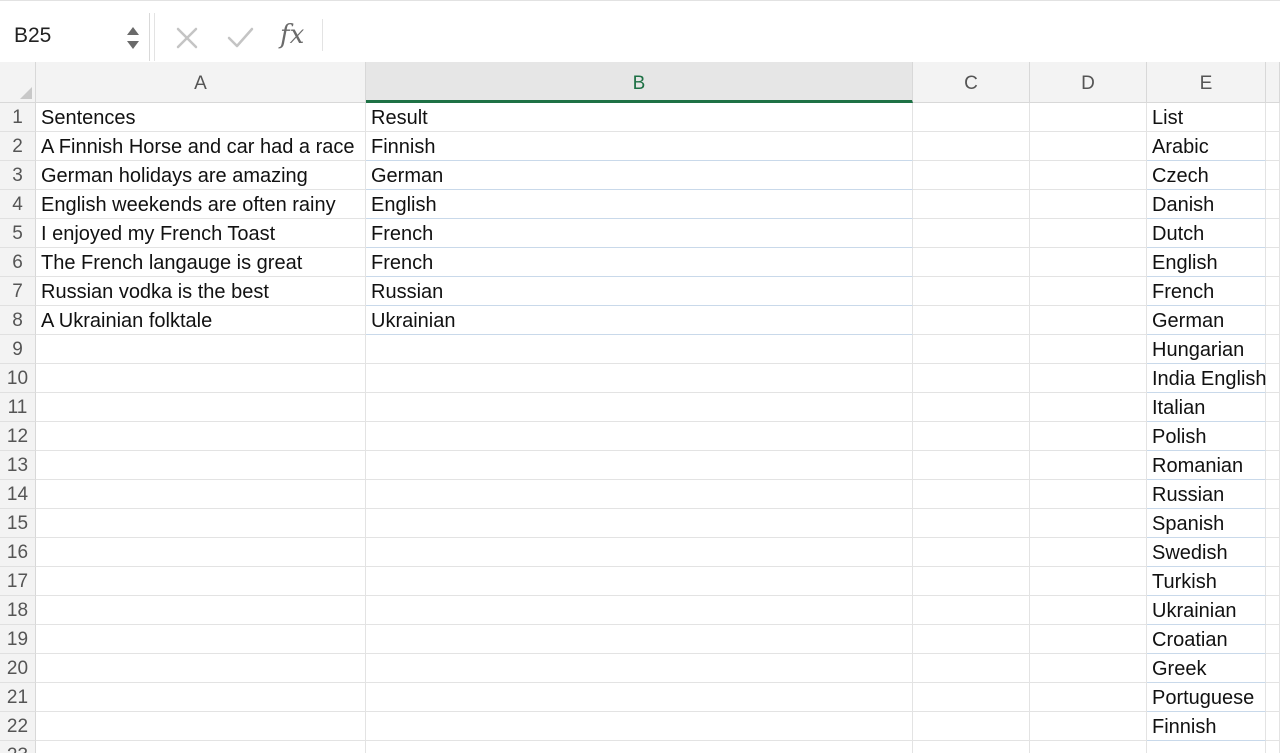 This screenshot has width=1280, height=753. I want to click on row-header-22: 22, so click(18, 726).